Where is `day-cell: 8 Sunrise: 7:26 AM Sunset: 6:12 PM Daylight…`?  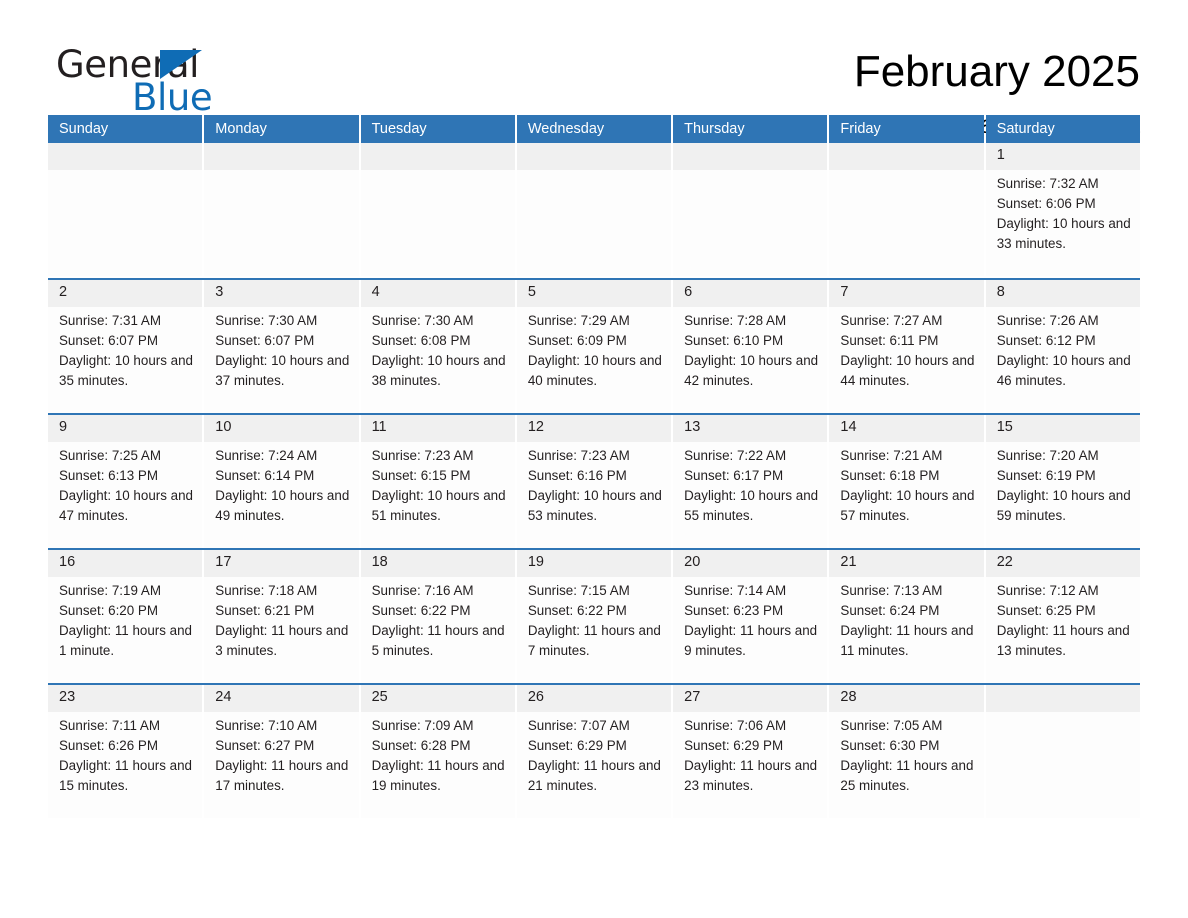
day-cell: 8 Sunrise: 7:26 AM Sunset: 6:12 PM Daylight… is located at coordinates (1062, 346).